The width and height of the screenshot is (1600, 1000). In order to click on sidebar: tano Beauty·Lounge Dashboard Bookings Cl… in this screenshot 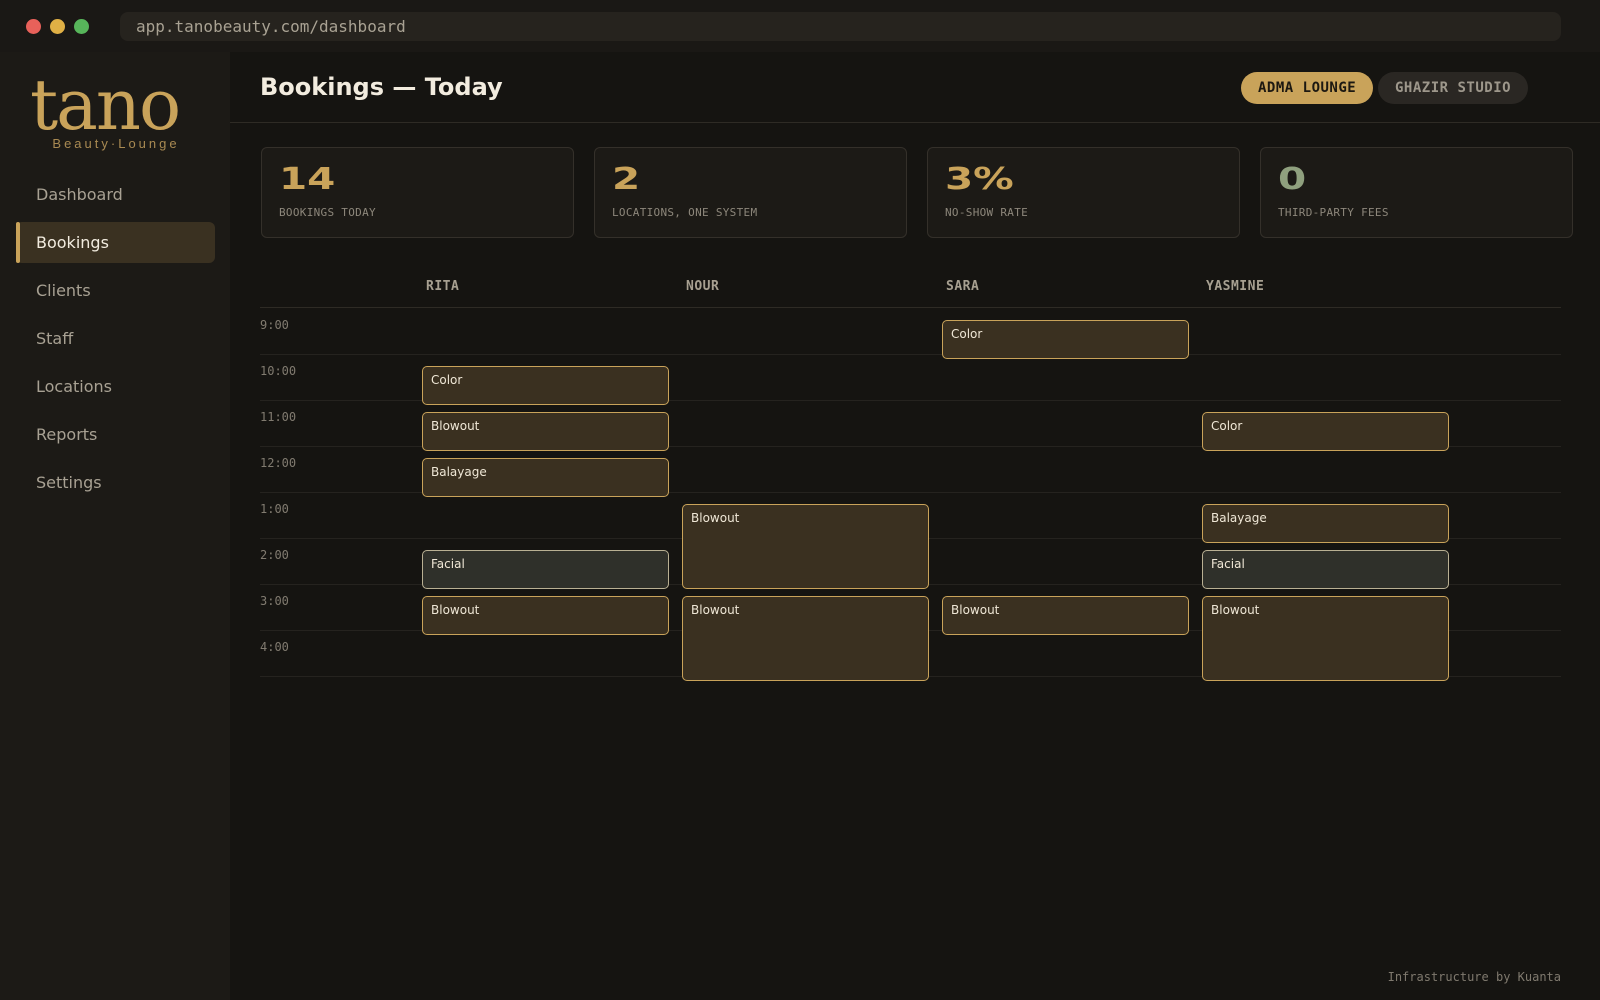, I will do `click(115, 526)`.